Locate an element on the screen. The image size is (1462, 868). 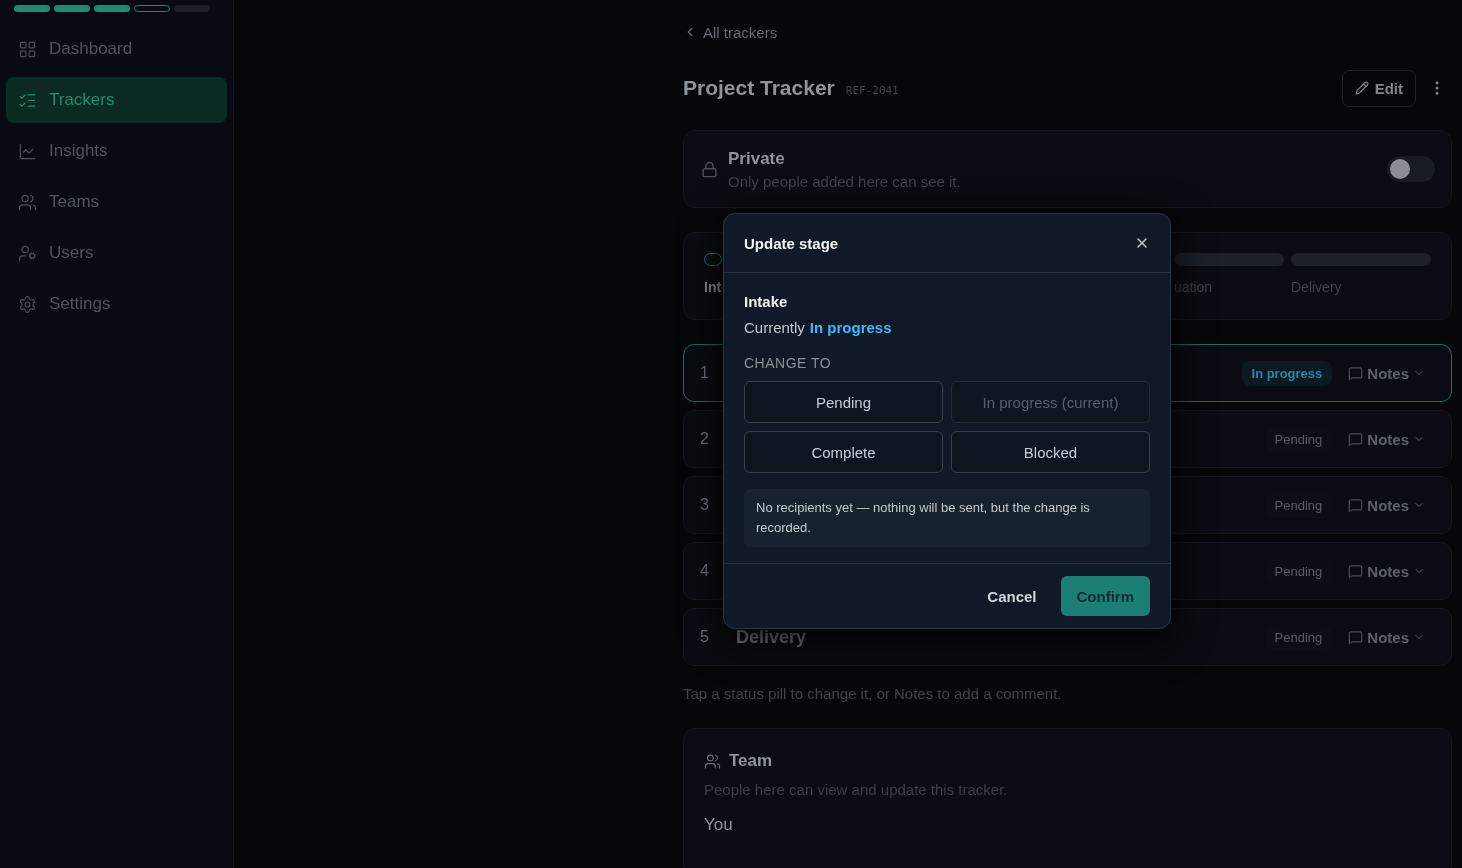
grid-icon is located at coordinates (27, 49).